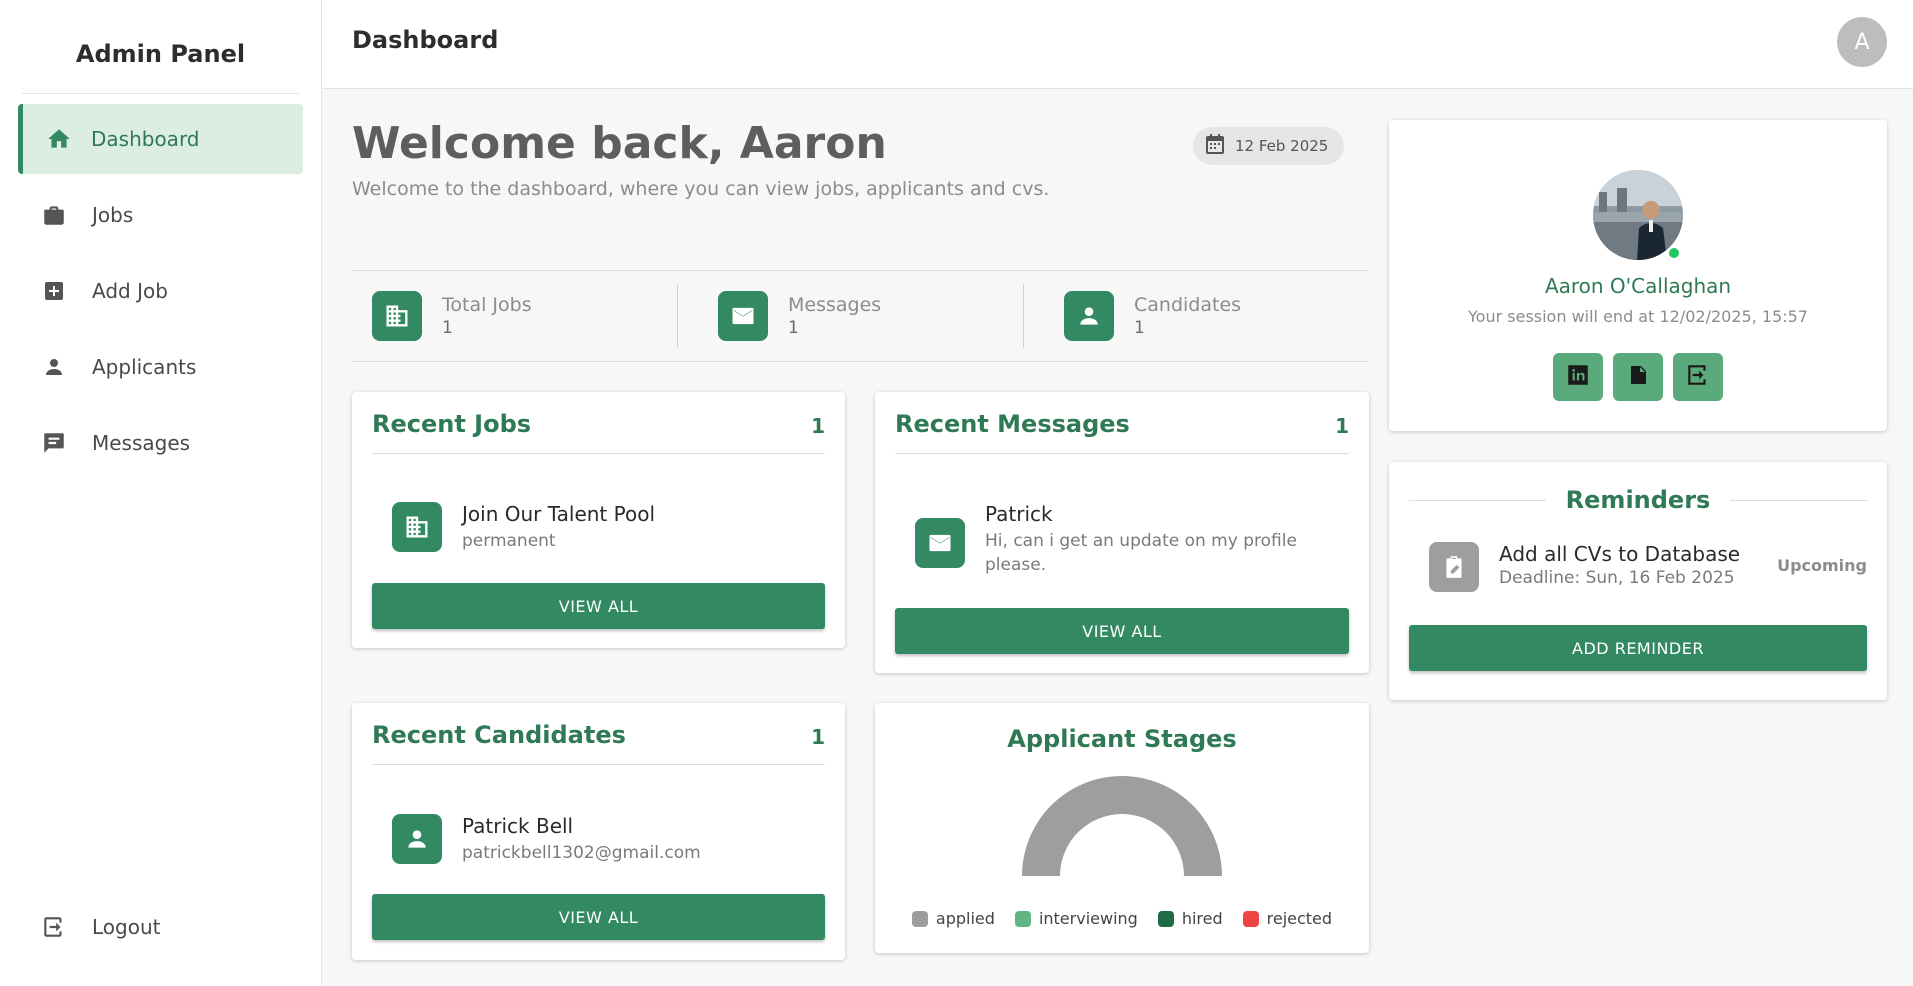  I want to click on reminders-header: Reminders, so click(1638, 500).